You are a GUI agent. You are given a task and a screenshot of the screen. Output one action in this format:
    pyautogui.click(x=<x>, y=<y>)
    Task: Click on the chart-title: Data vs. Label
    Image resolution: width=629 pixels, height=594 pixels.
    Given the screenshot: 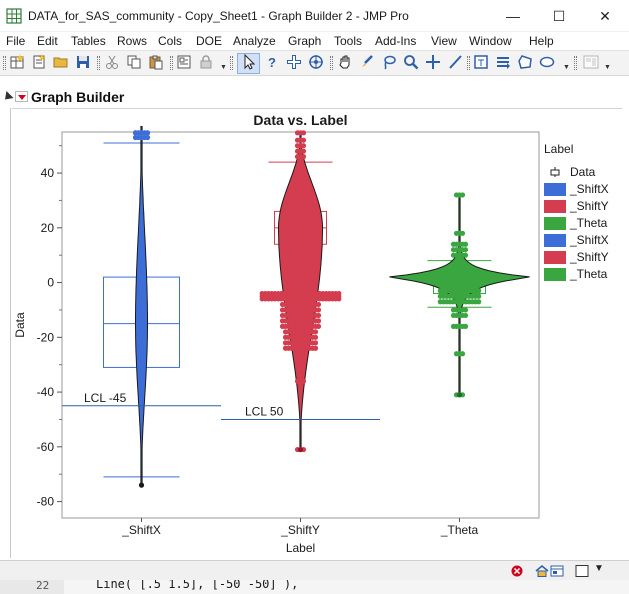 What is the action you would take?
    pyautogui.click(x=300, y=120)
    